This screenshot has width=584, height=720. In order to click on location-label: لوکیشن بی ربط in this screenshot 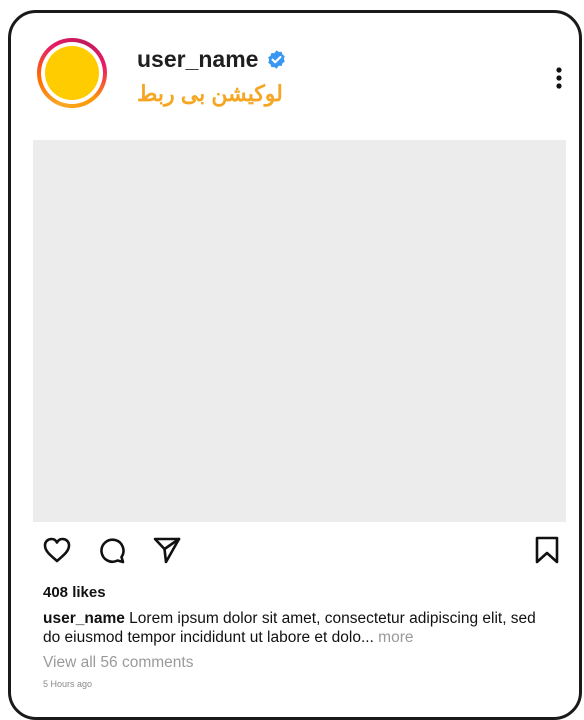, I will do `click(210, 94)`.